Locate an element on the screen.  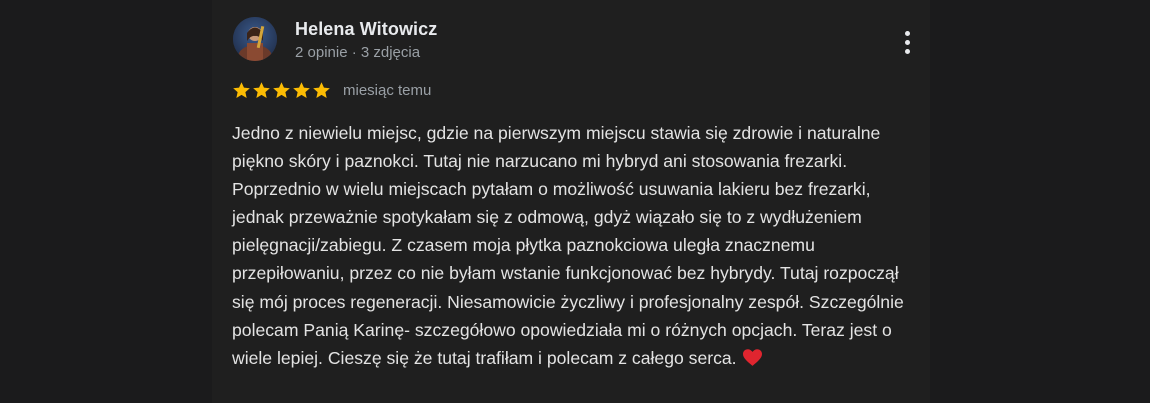
more-options-button is located at coordinates (907, 42).